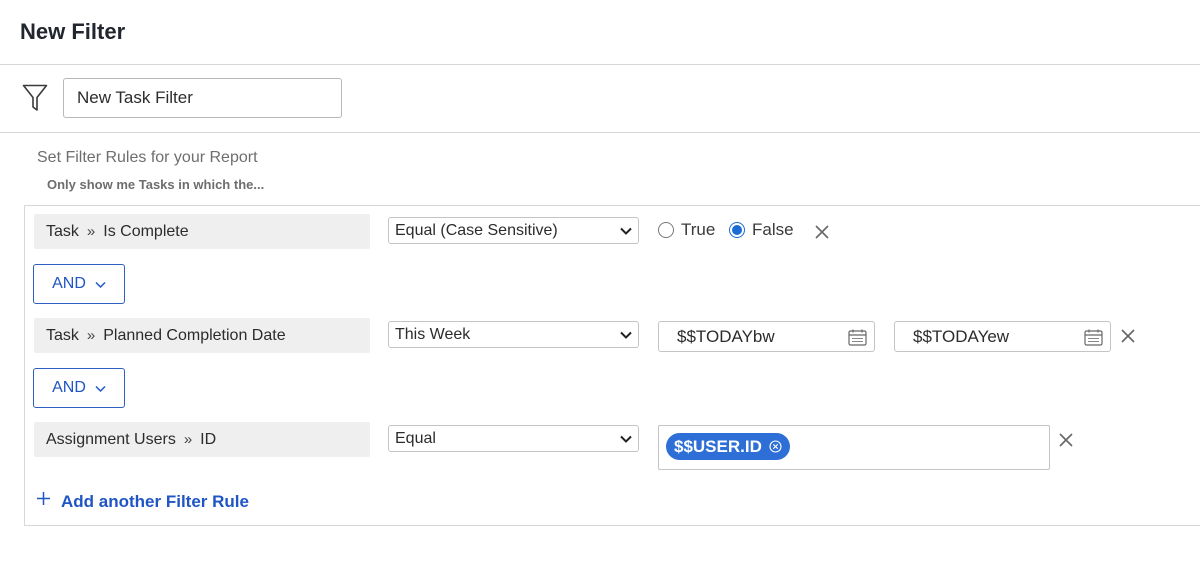  I want to click on end-date-input: $$TODAYew, so click(1002, 336).